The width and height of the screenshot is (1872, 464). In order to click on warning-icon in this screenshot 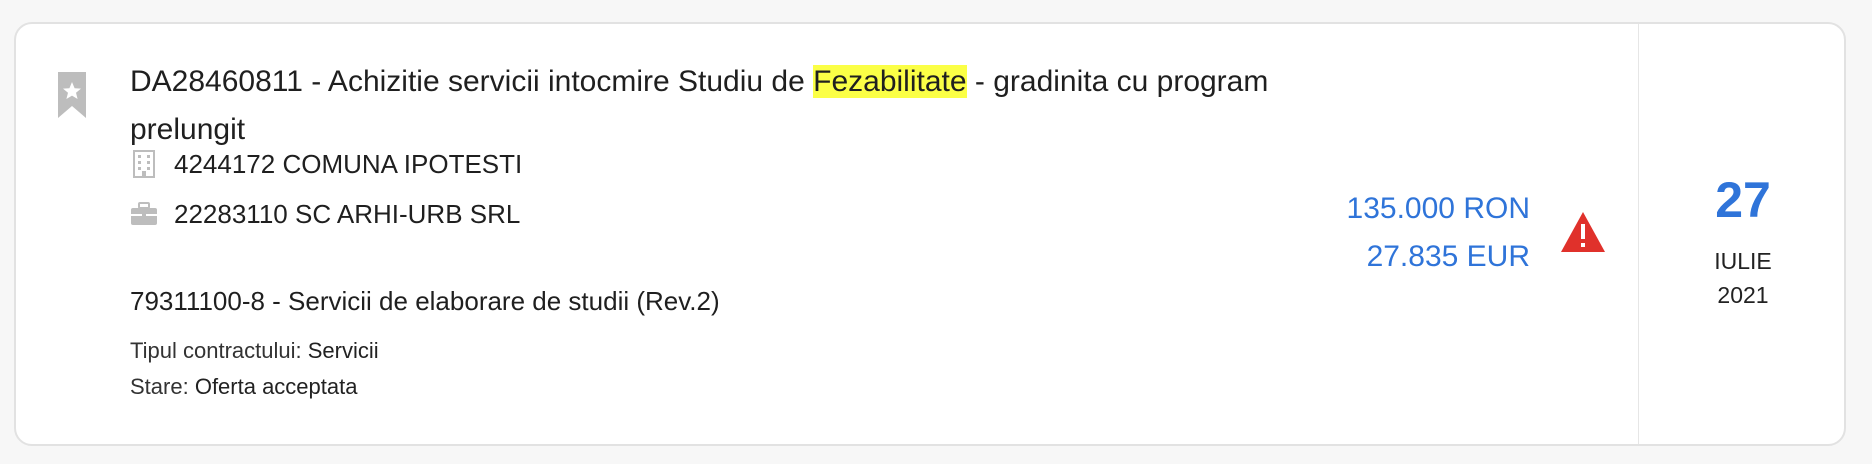, I will do `click(1583, 232)`.